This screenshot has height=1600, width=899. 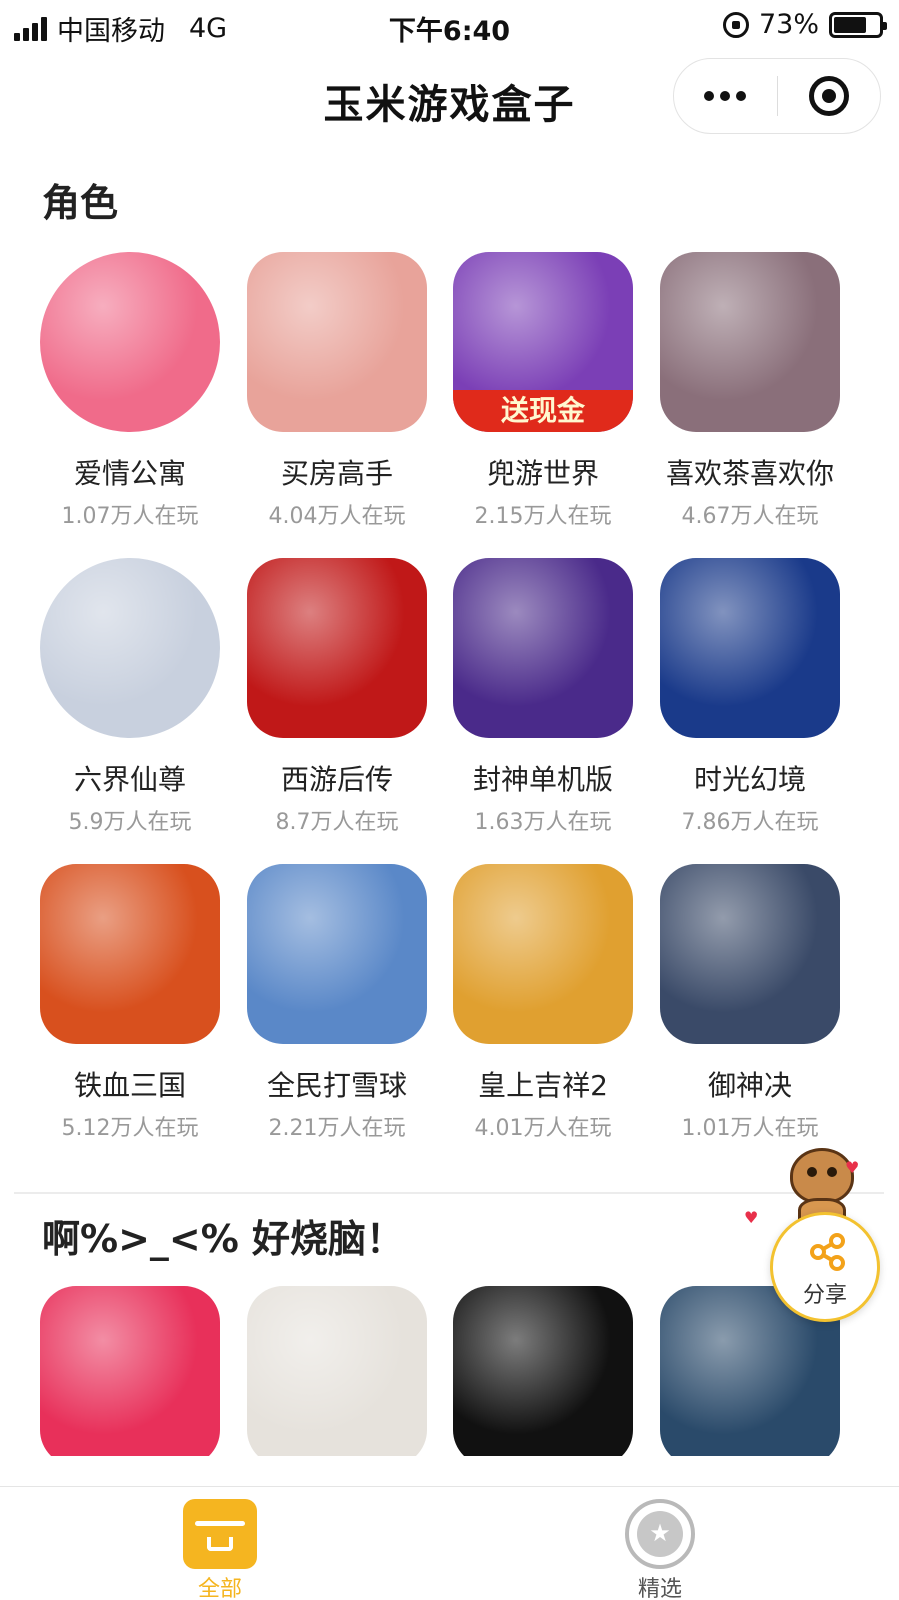 I want to click on tab-bar: 全部 ★ 精选, so click(x=449, y=1543).